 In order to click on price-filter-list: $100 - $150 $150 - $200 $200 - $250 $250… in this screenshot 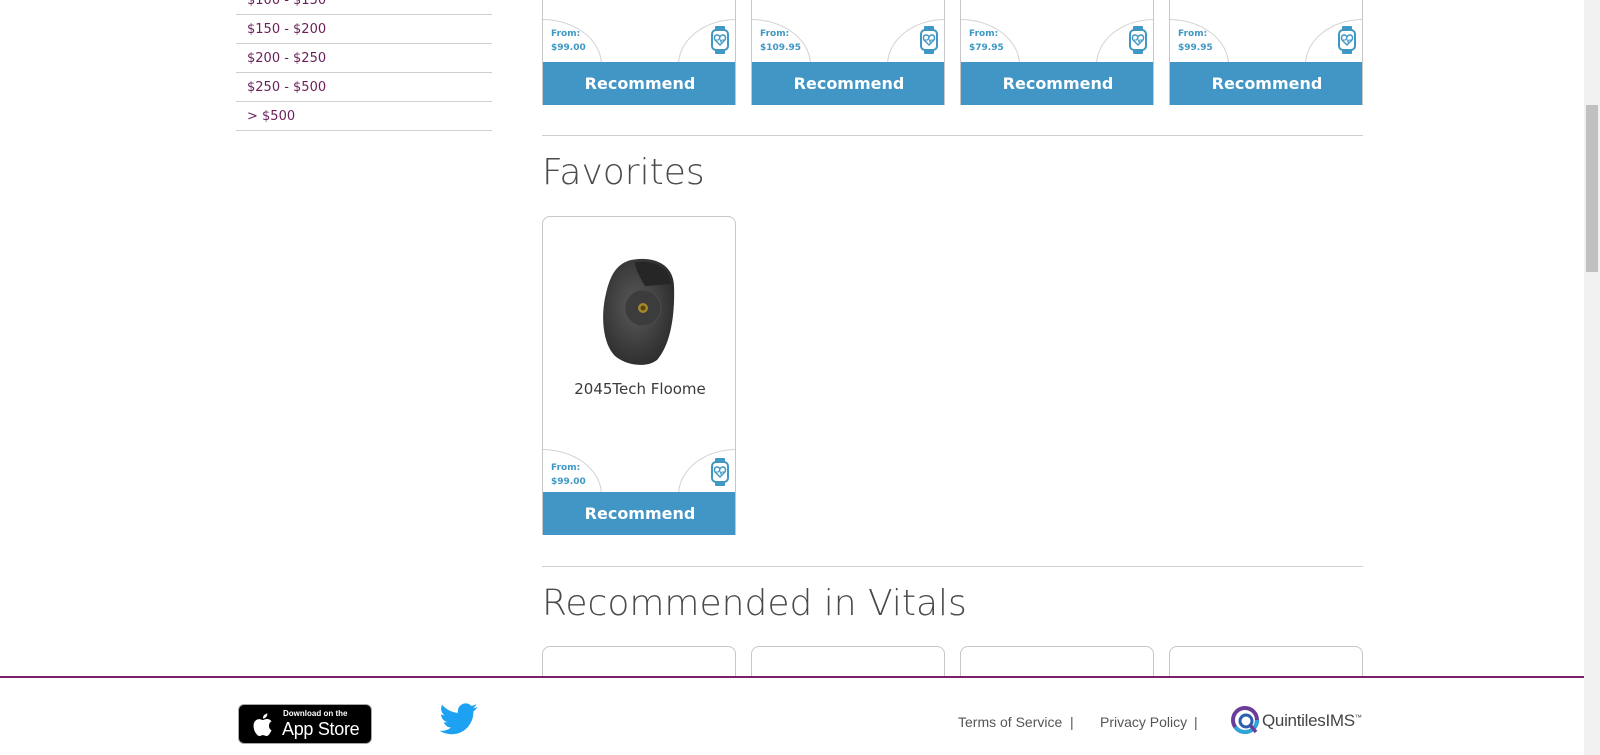, I will do `click(364, 65)`.